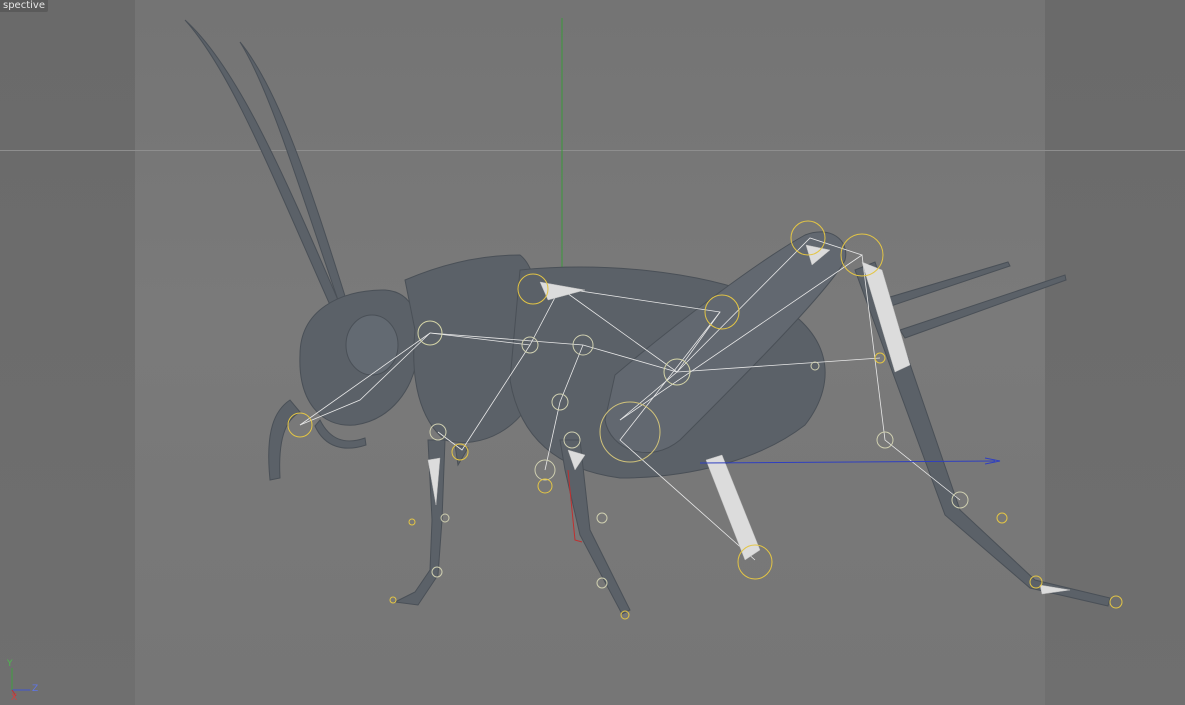  I want to click on viewport-camera-label: spective, so click(24, 6).